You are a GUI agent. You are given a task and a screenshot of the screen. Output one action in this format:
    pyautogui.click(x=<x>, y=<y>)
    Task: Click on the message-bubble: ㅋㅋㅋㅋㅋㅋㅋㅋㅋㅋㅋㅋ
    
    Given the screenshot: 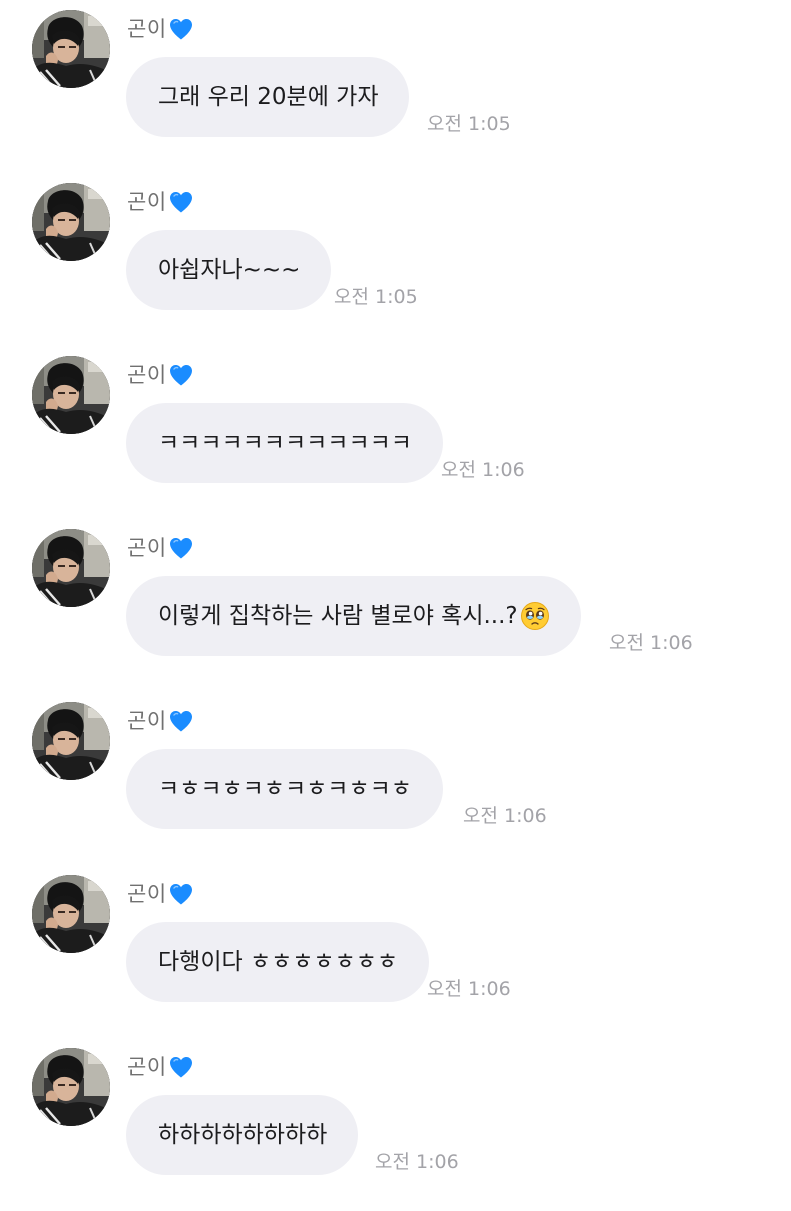 What is the action you would take?
    pyautogui.click(x=284, y=443)
    